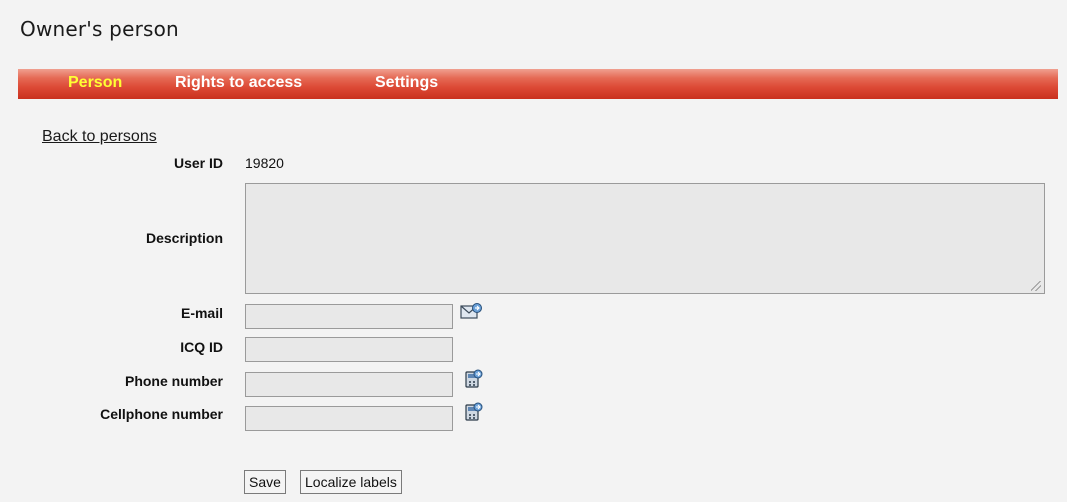  I want to click on cellphone-label: Cellphone number, so click(161, 414).